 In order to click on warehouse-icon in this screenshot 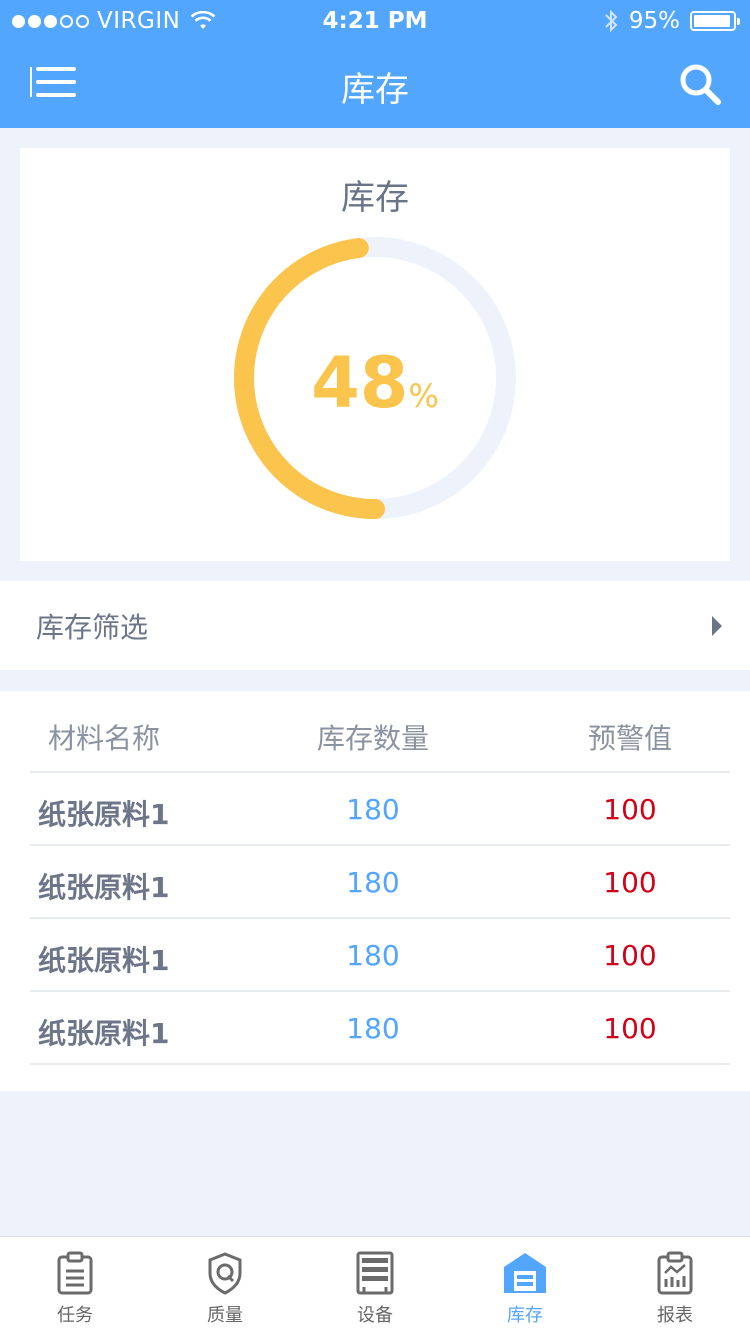, I will do `click(525, 1273)`.